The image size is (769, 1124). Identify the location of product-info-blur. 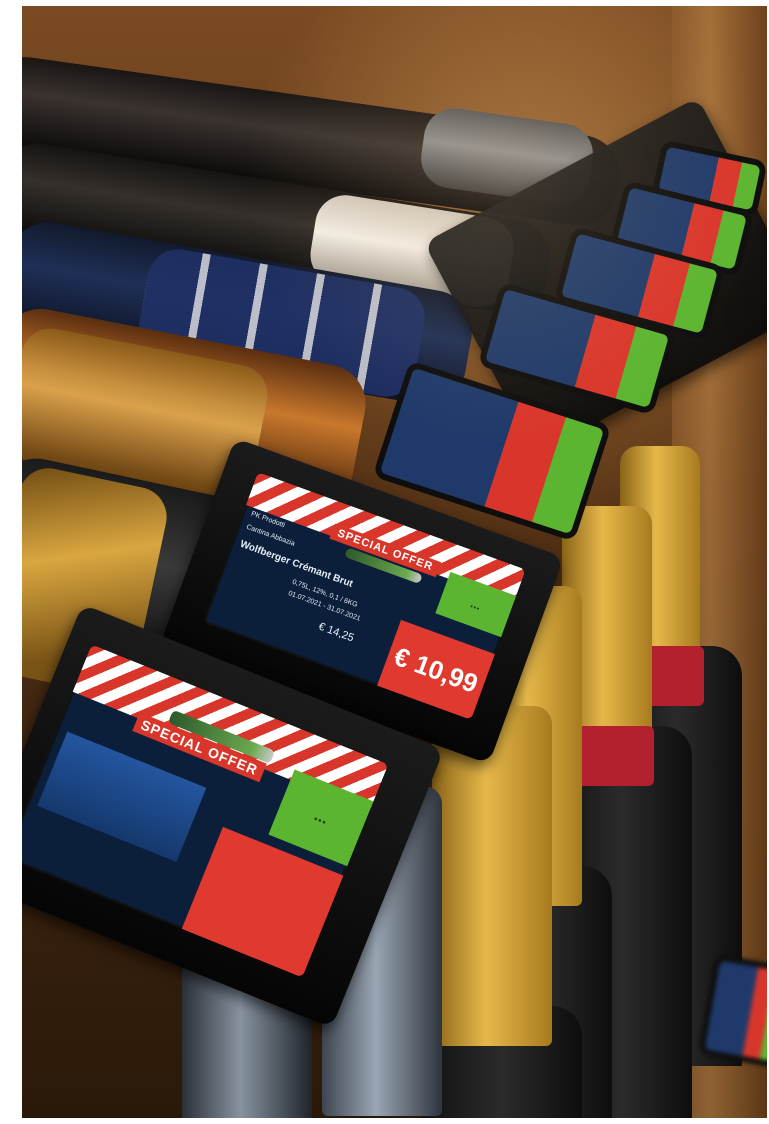
(122, 796).